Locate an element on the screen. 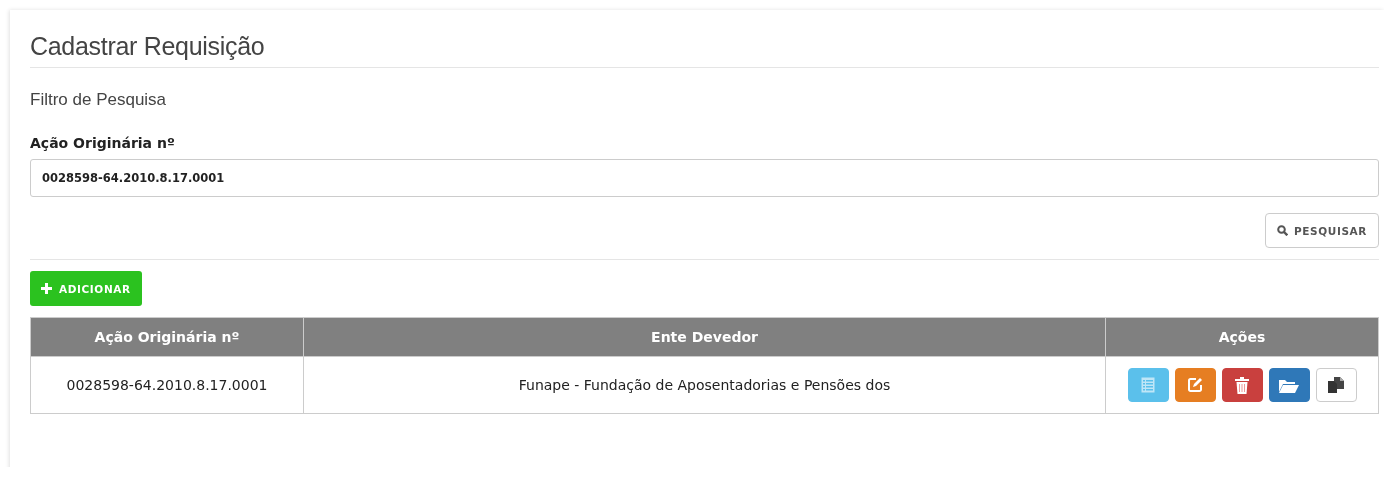 The width and height of the screenshot is (1384, 477). folder-icon is located at coordinates (1289, 385).